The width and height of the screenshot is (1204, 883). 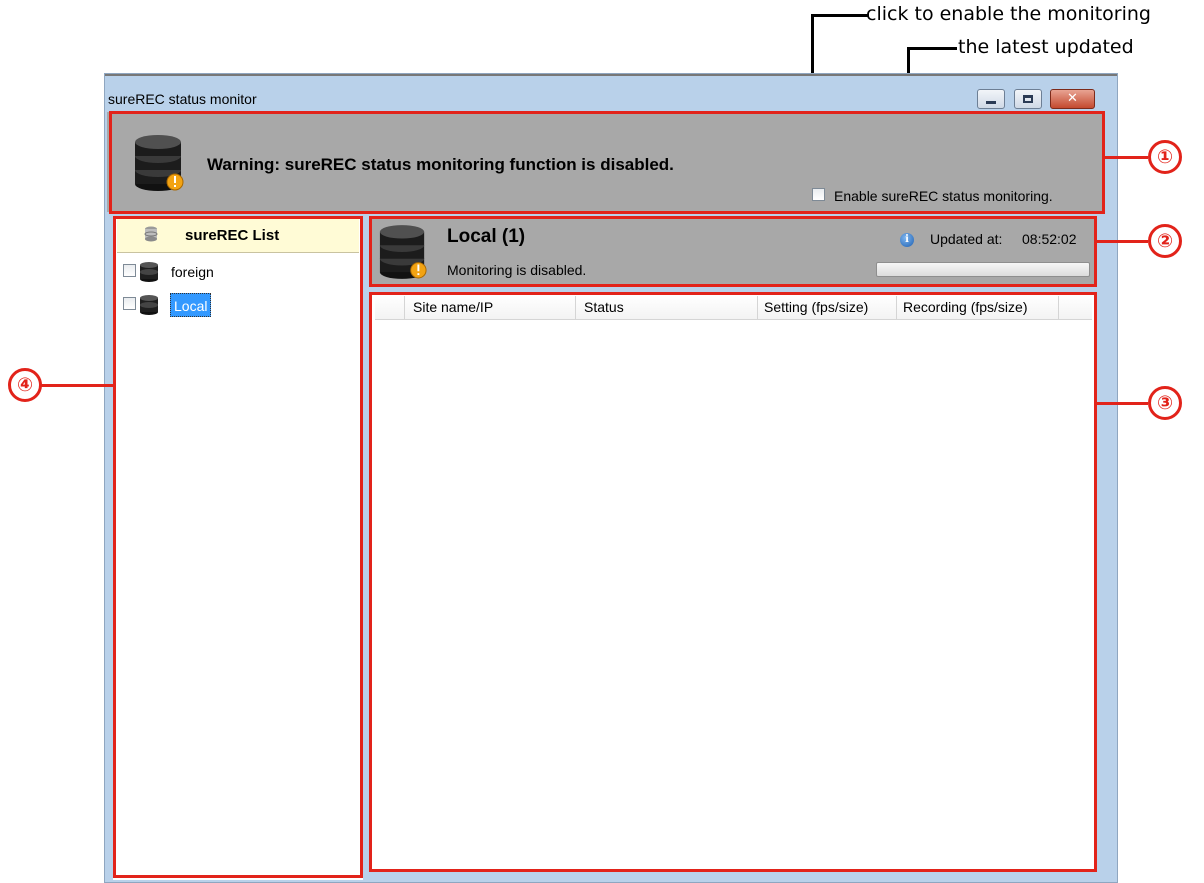 I want to click on annotation-updated-hint: the latest updated, so click(x=1046, y=47).